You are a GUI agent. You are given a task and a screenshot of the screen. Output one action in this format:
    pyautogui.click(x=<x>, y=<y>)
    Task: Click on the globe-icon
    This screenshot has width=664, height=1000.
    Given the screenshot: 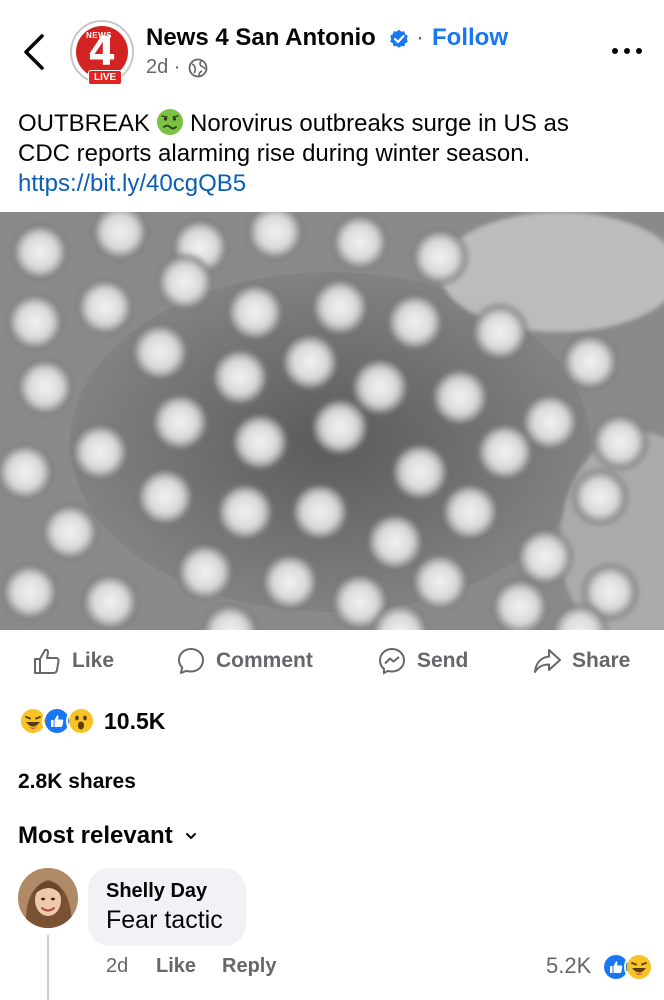 What is the action you would take?
    pyautogui.click(x=198, y=68)
    